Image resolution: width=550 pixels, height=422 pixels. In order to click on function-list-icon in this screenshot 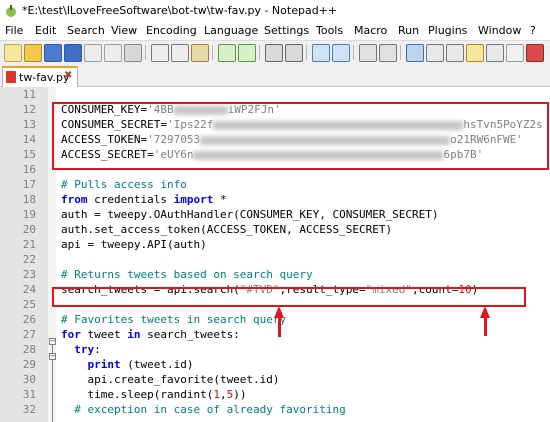, I will do `click(495, 53)`.